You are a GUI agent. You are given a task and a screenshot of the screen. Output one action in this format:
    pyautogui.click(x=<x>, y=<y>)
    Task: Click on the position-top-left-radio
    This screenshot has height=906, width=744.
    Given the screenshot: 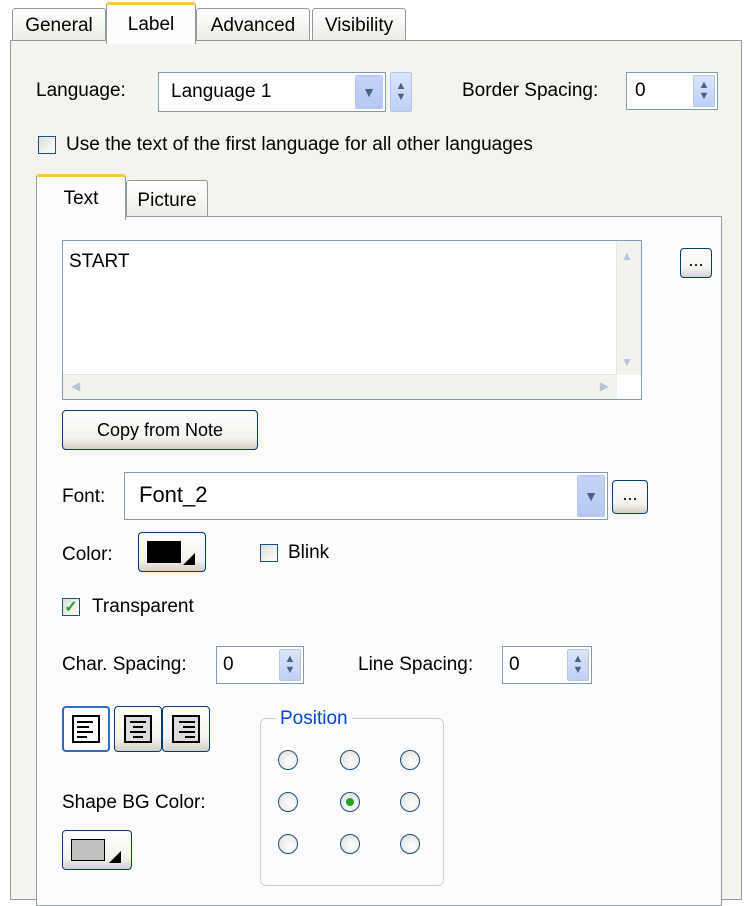 What is the action you would take?
    pyautogui.click(x=288, y=760)
    